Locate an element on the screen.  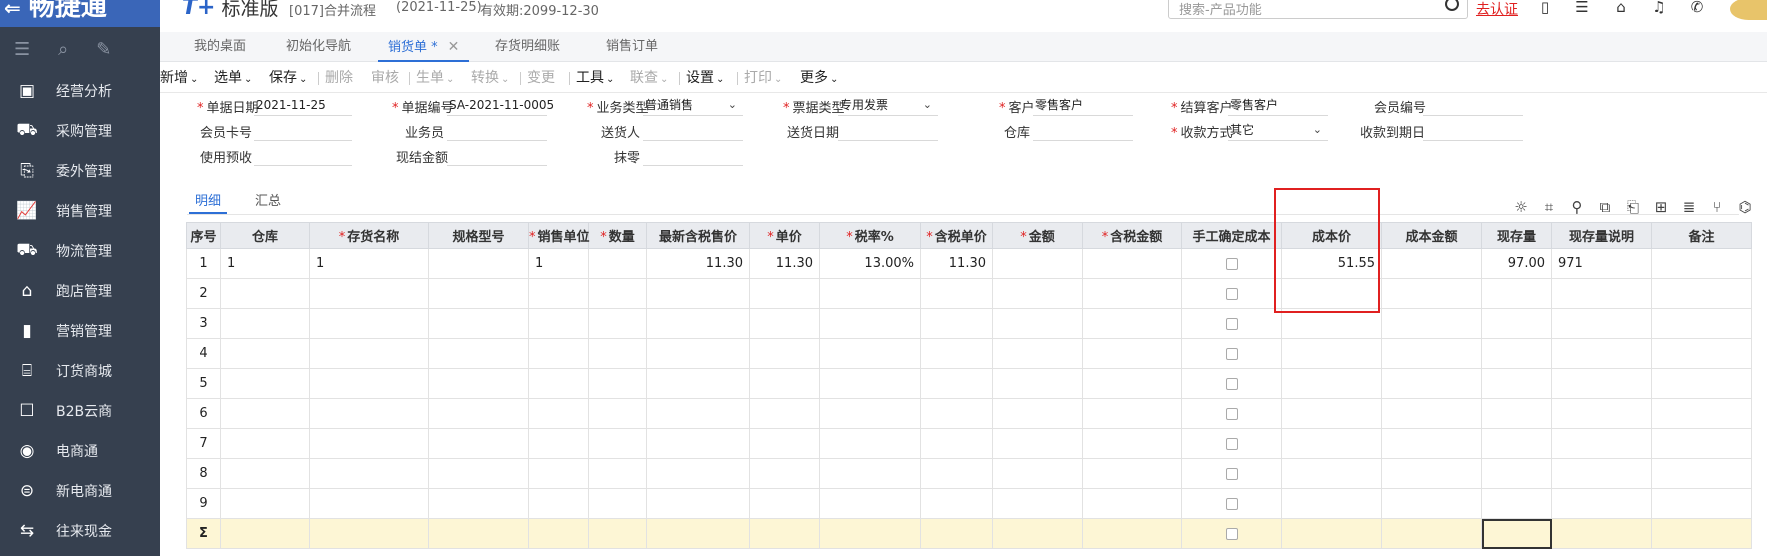
close-icon: ✕ is located at coordinates (454, 47).